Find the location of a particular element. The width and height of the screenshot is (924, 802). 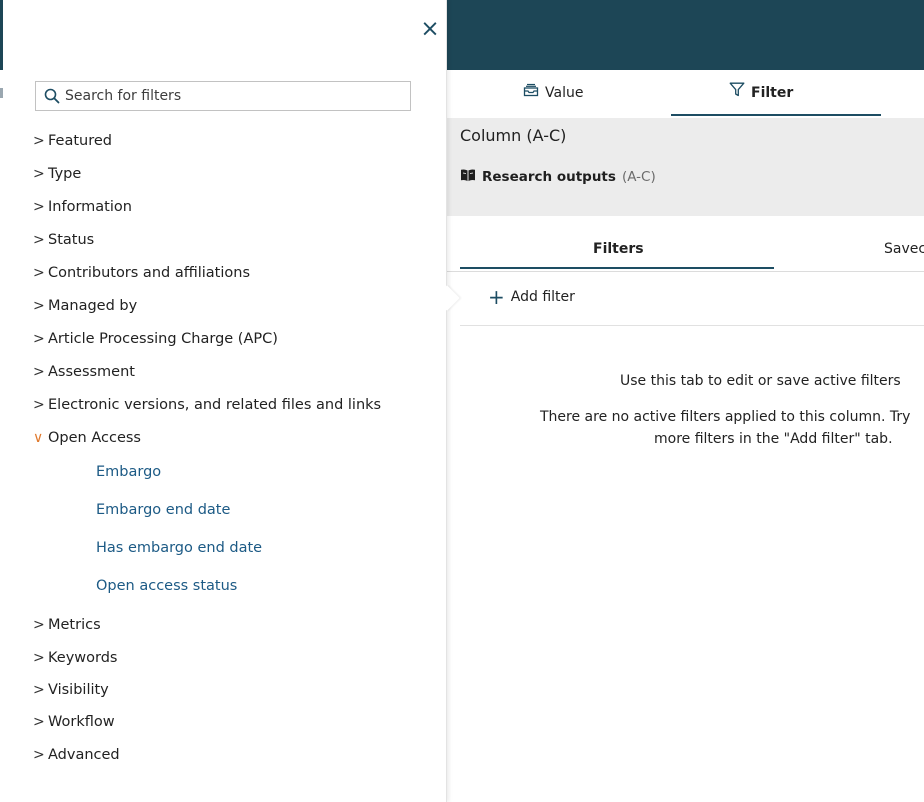

popover-pointer is located at coordinates (454, 299).